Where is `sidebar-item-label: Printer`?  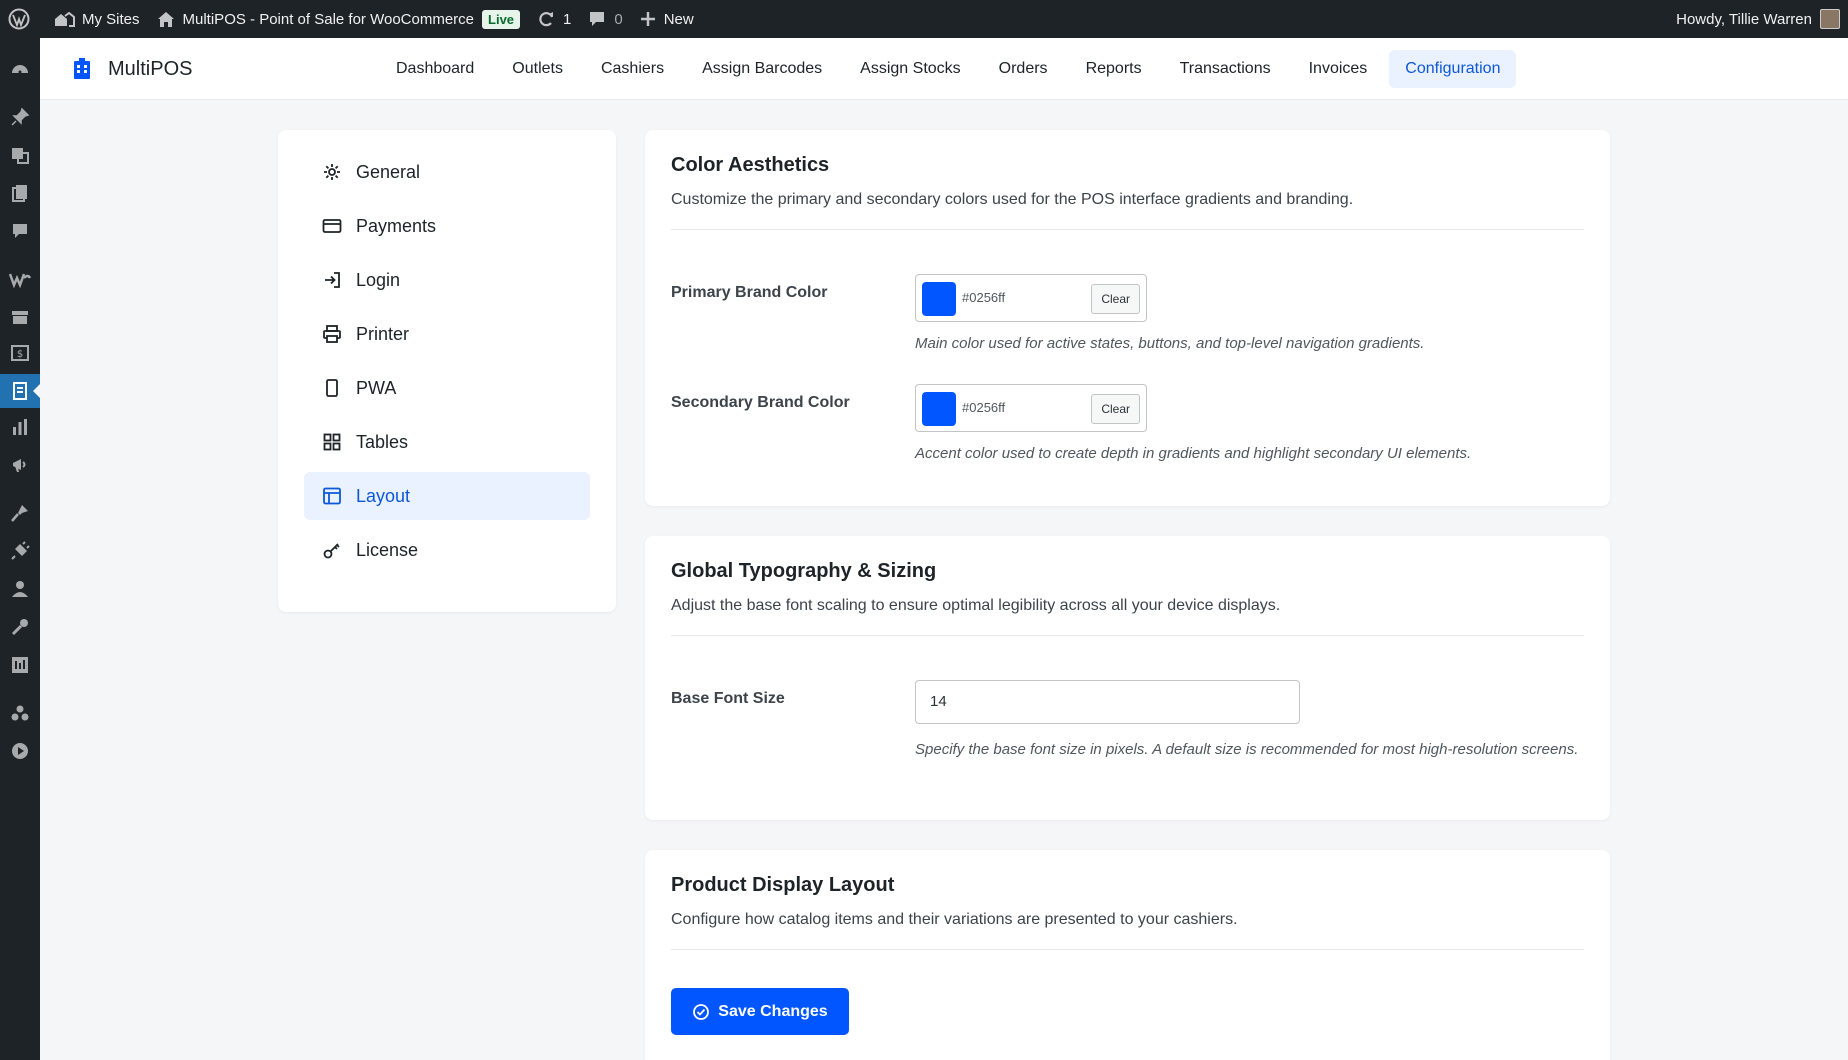 sidebar-item-label: Printer is located at coordinates (383, 333).